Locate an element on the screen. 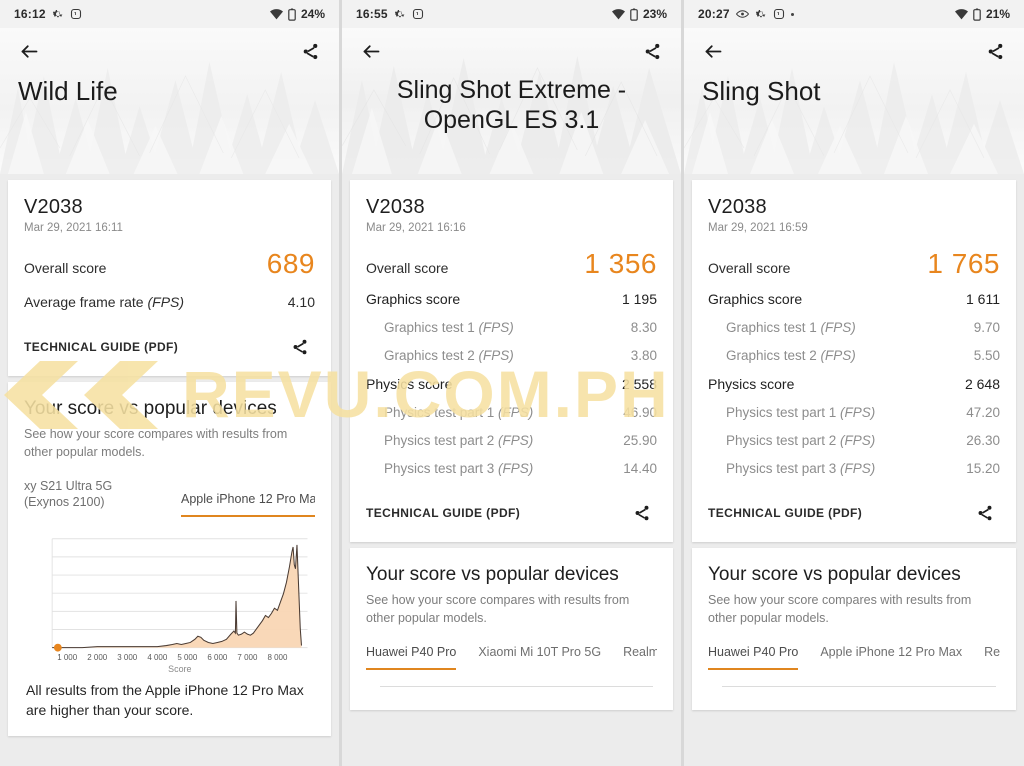 The width and height of the screenshot is (1024, 766). score-value: 26.30 is located at coordinates (983, 440).